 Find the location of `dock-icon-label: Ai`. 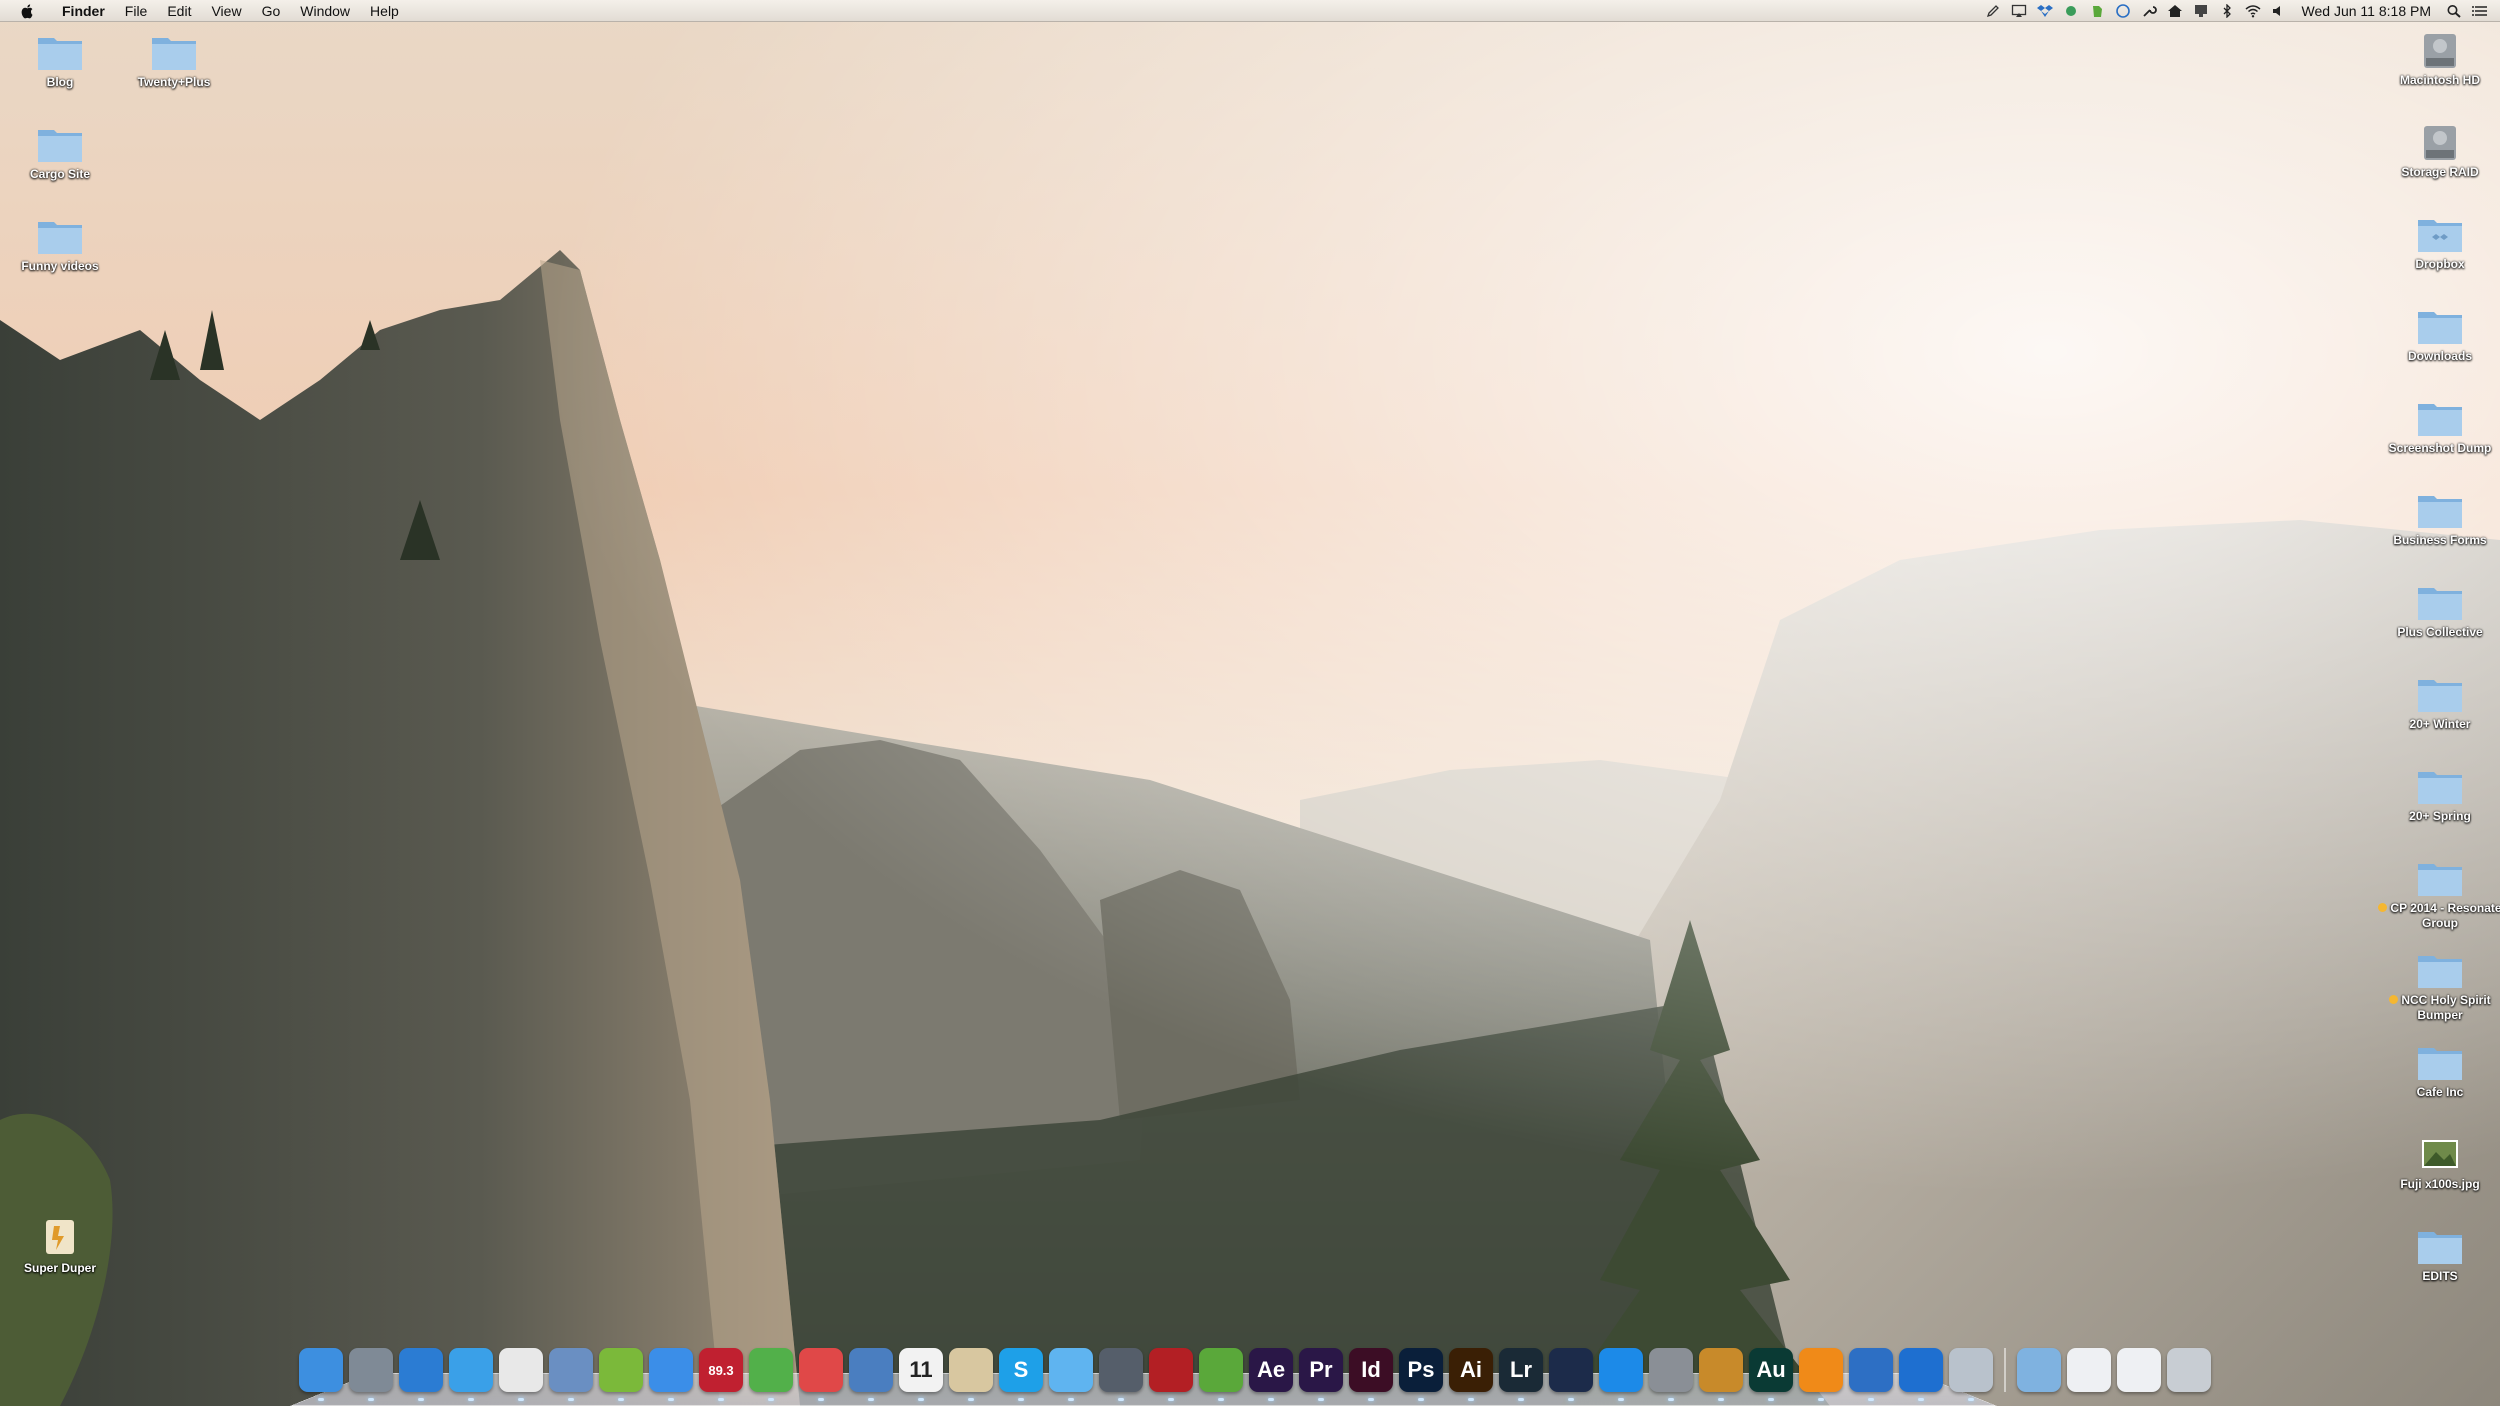

dock-icon-label: Ai is located at coordinates (1471, 1369).